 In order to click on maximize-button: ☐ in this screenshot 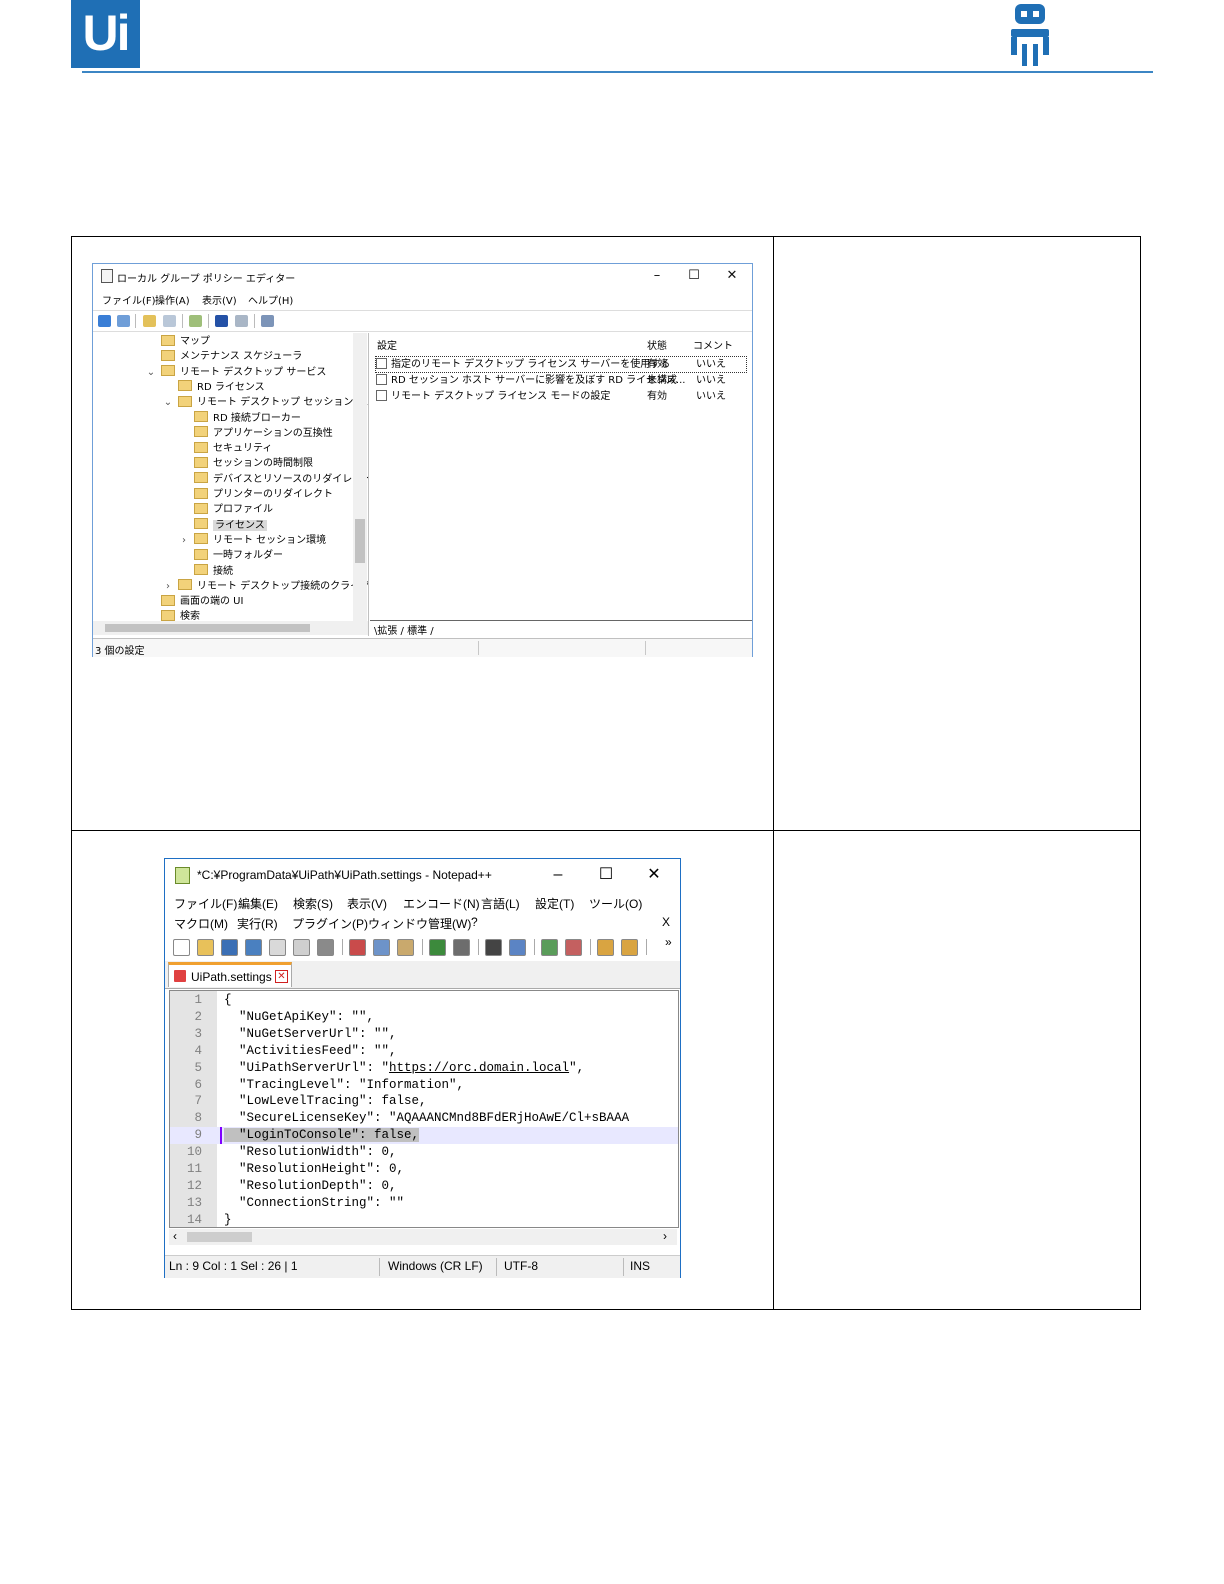, I will do `click(694, 276)`.